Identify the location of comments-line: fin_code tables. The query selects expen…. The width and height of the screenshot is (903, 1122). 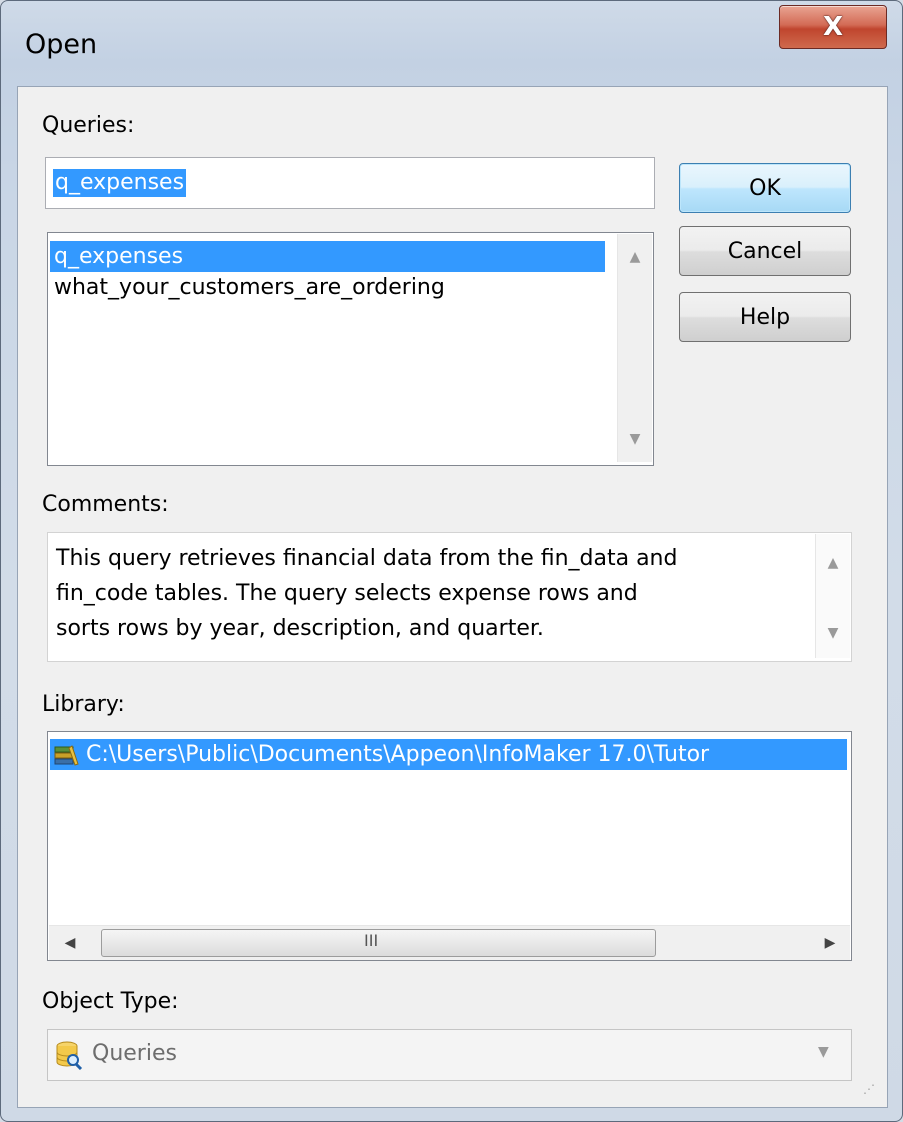
(347, 593).